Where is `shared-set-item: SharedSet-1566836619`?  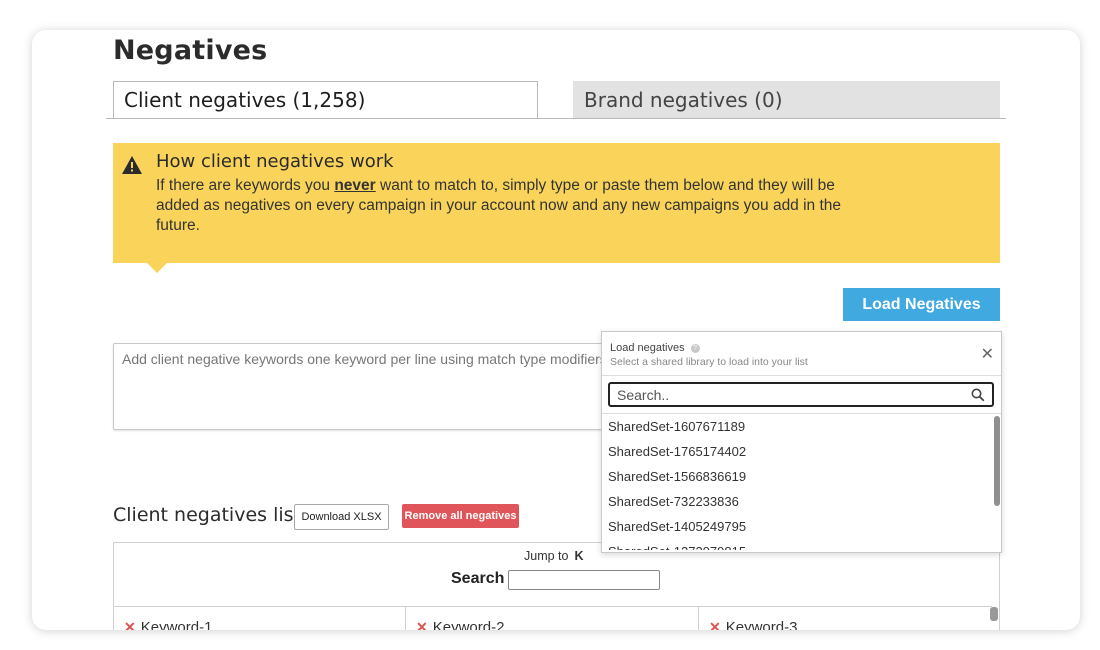 shared-set-item: SharedSet-1566836619 is located at coordinates (797, 476).